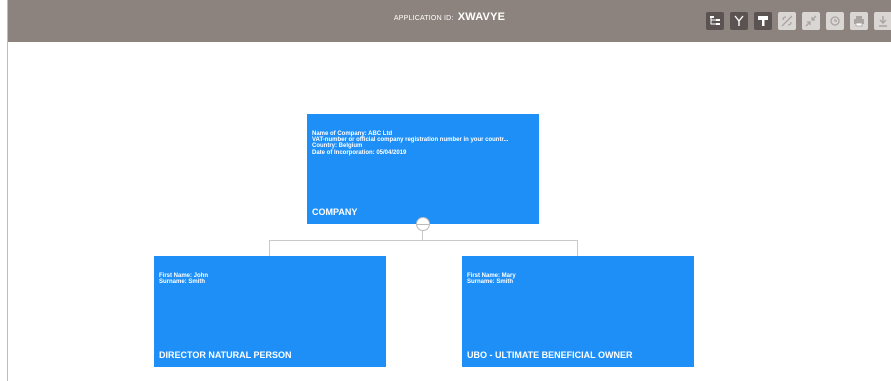 This screenshot has height=381, width=891. Describe the element at coordinates (481, 17) in the screenshot. I see `application-id-value: XWAVYE` at that location.